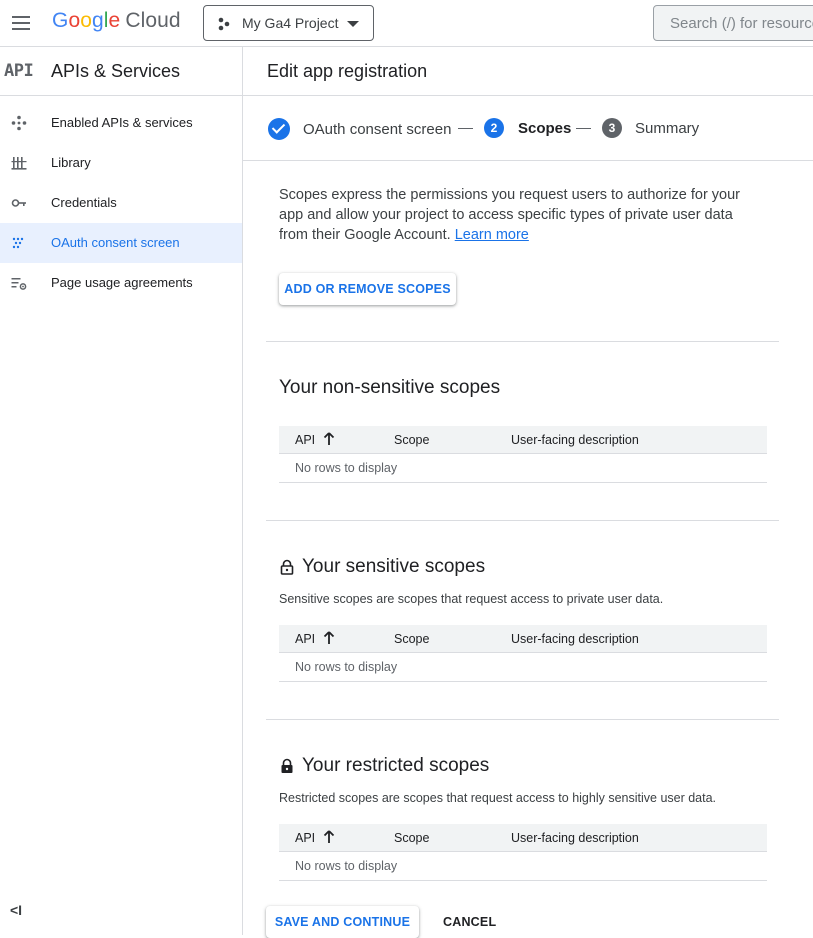 The width and height of the screenshot is (813, 938). I want to click on step-oauth-consent-screen: OAuth consent screen, so click(359, 129).